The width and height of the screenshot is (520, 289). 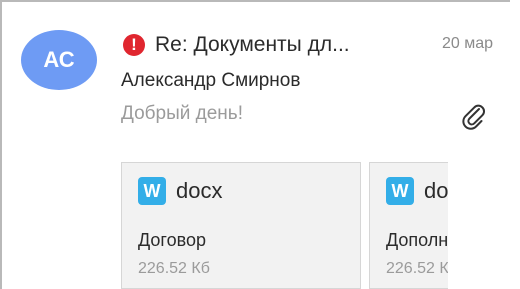 I want to click on message-sender: Александр Смирнов, so click(x=211, y=80).